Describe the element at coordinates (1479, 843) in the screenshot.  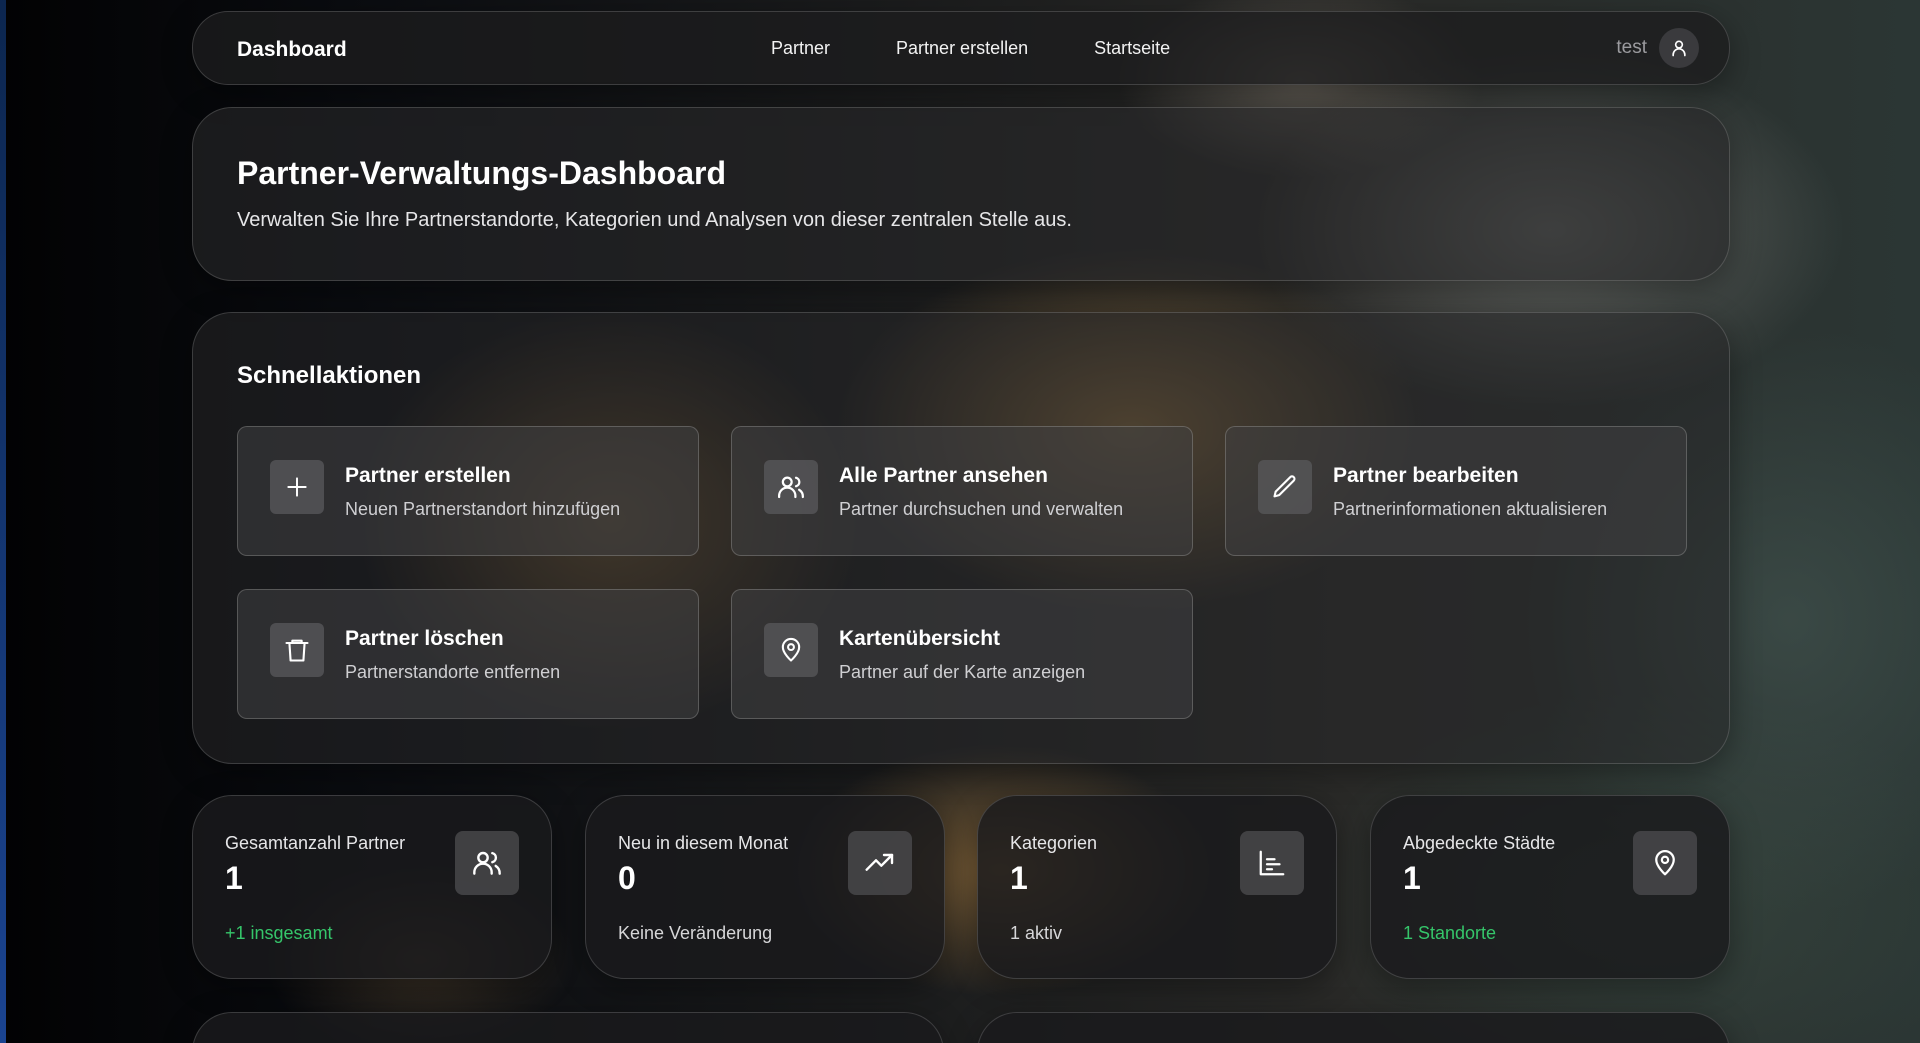
I see `stat-label: Abgedeckte Städte` at that location.